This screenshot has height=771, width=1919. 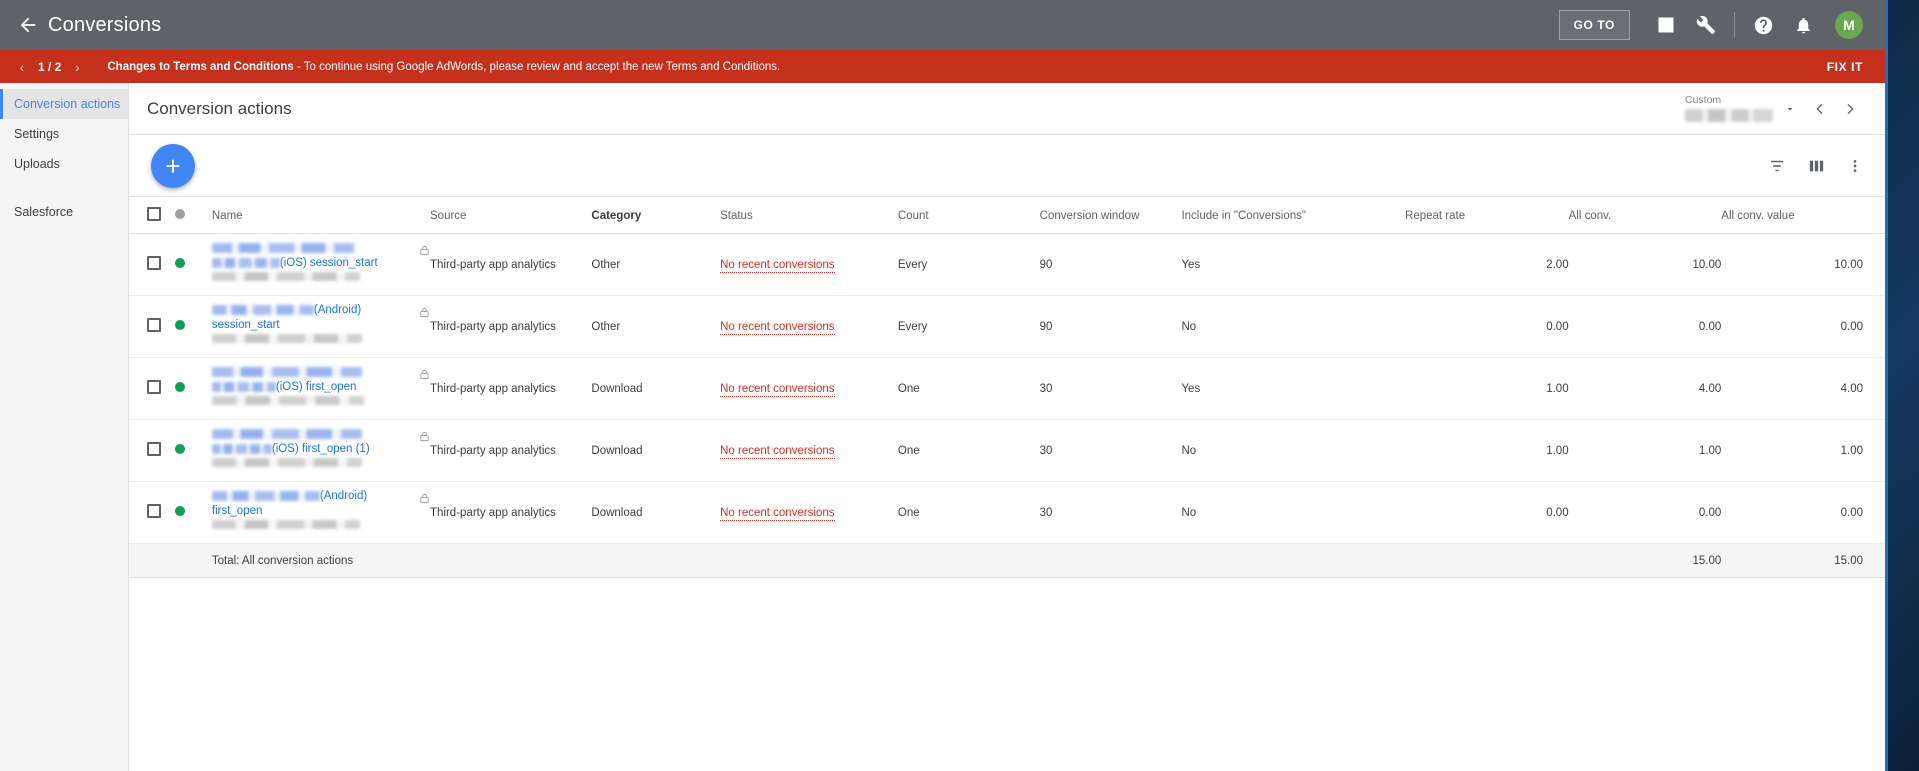 I want to click on row-conversion-window: 90, so click(x=1110, y=326).